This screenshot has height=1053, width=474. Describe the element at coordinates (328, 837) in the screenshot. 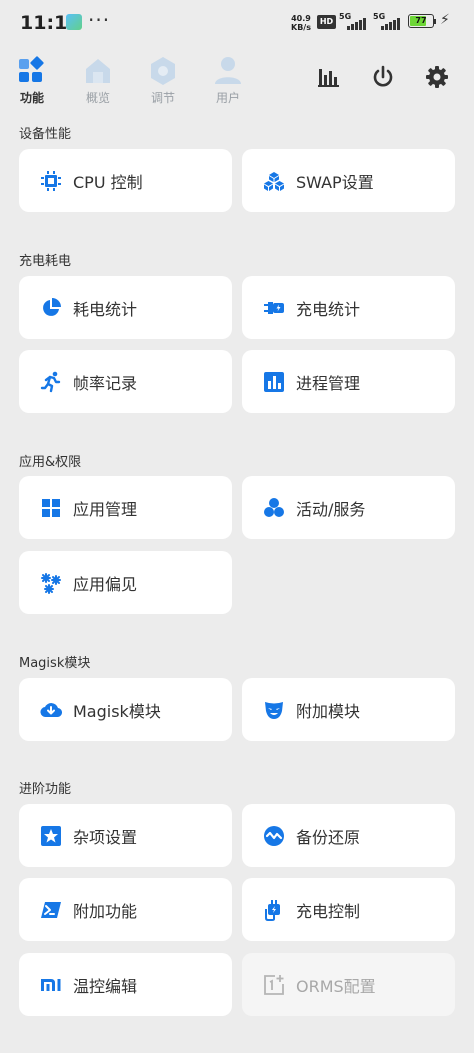

I see `card-label: 备份还原` at that location.